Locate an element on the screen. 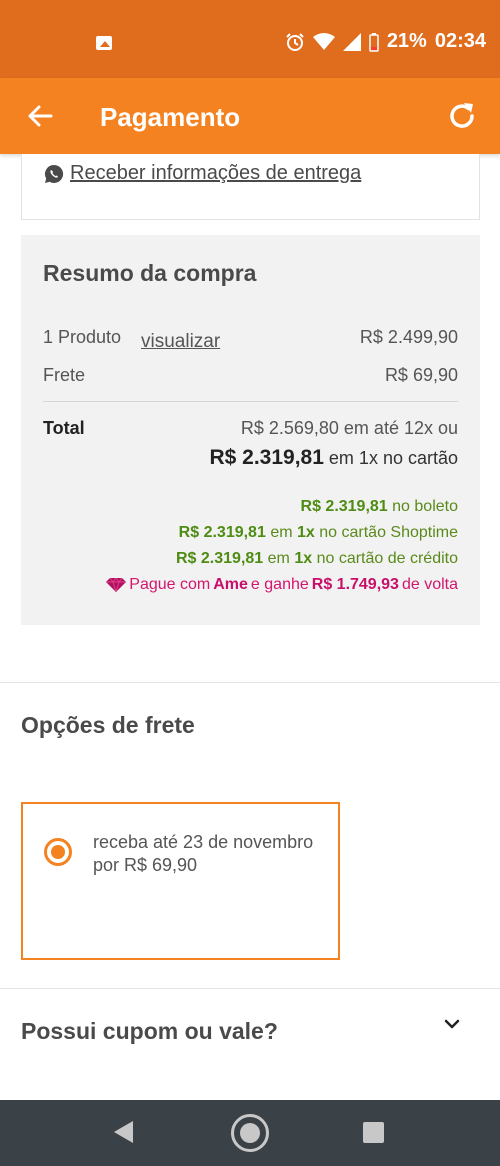  battery-low-icon is located at coordinates (374, 42).